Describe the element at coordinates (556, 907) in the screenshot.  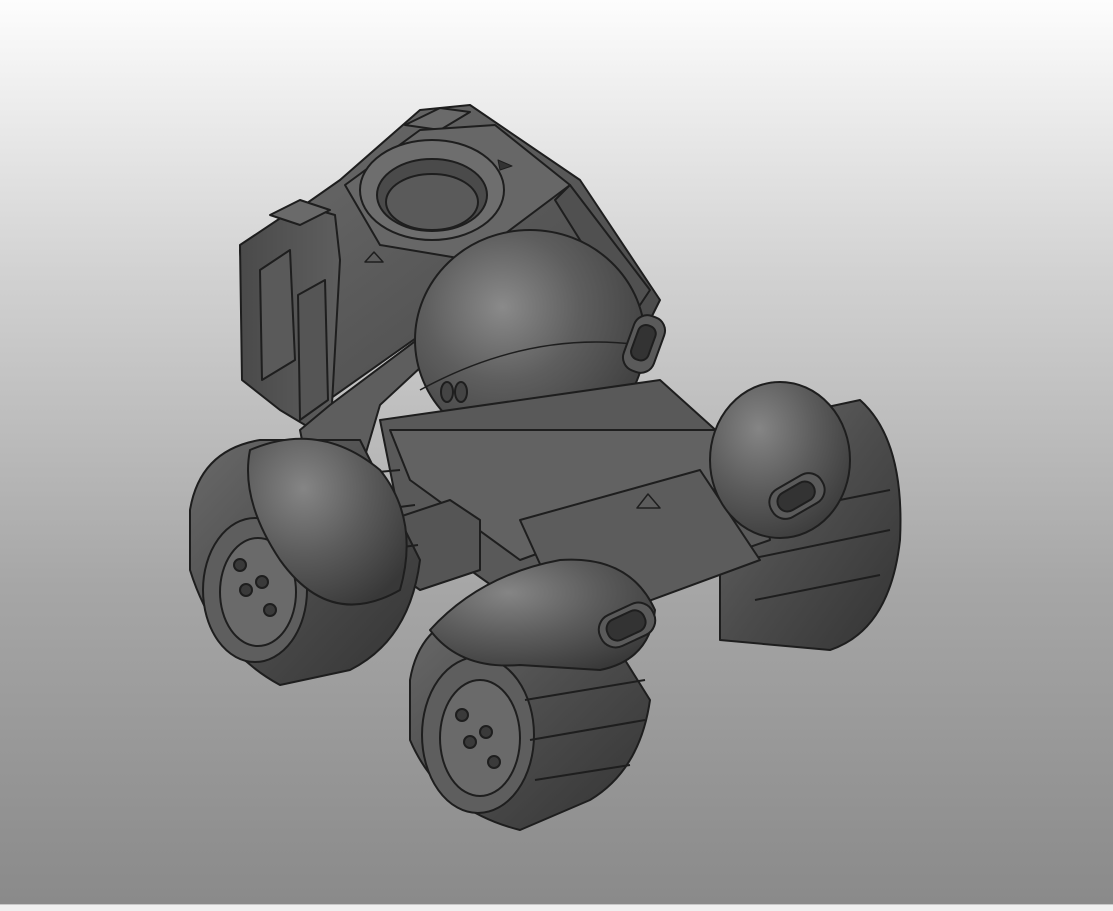
I see `window-bottom-edge` at that location.